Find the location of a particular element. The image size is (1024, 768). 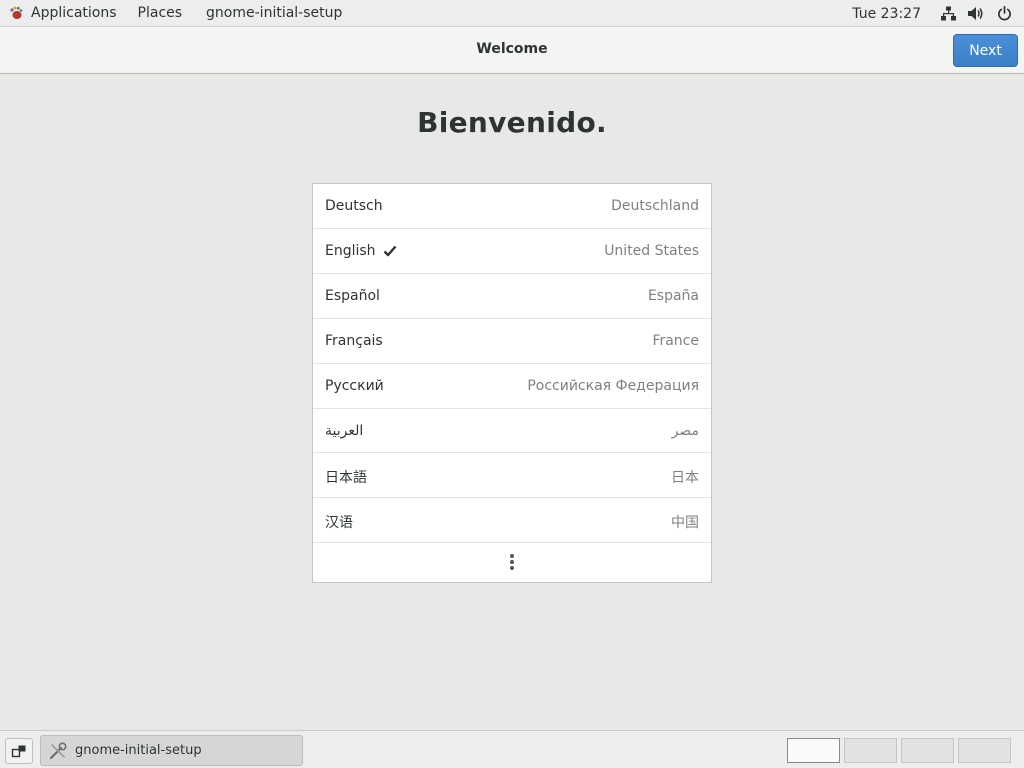

language-name: 日本語 is located at coordinates (346, 478).